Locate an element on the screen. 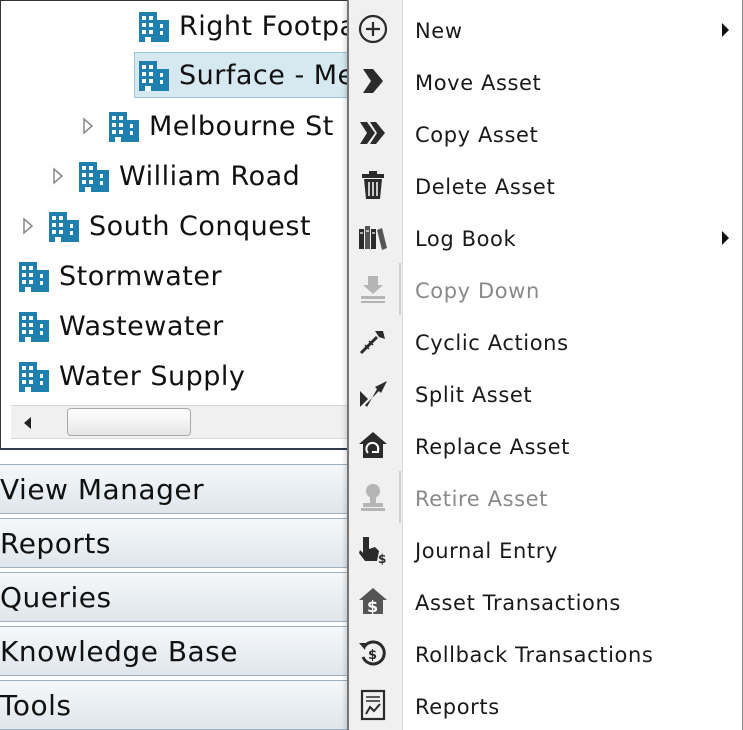  tree-row-south-conquest: South Conquest is located at coordinates (165, 226).